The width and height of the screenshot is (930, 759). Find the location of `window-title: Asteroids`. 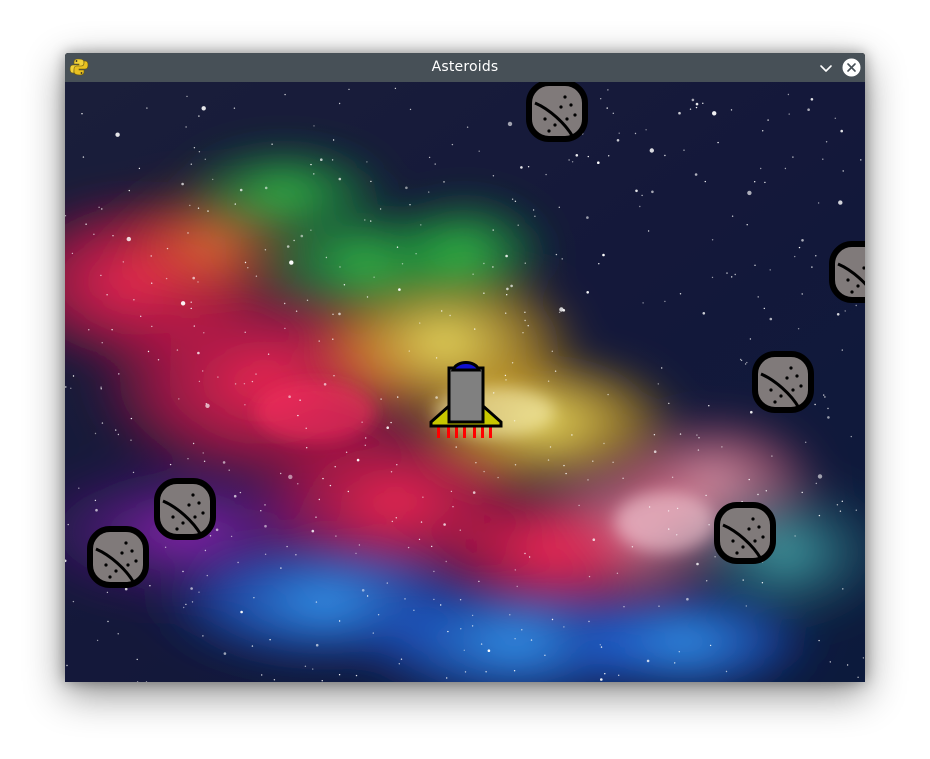

window-title: Asteroids is located at coordinates (465, 67).